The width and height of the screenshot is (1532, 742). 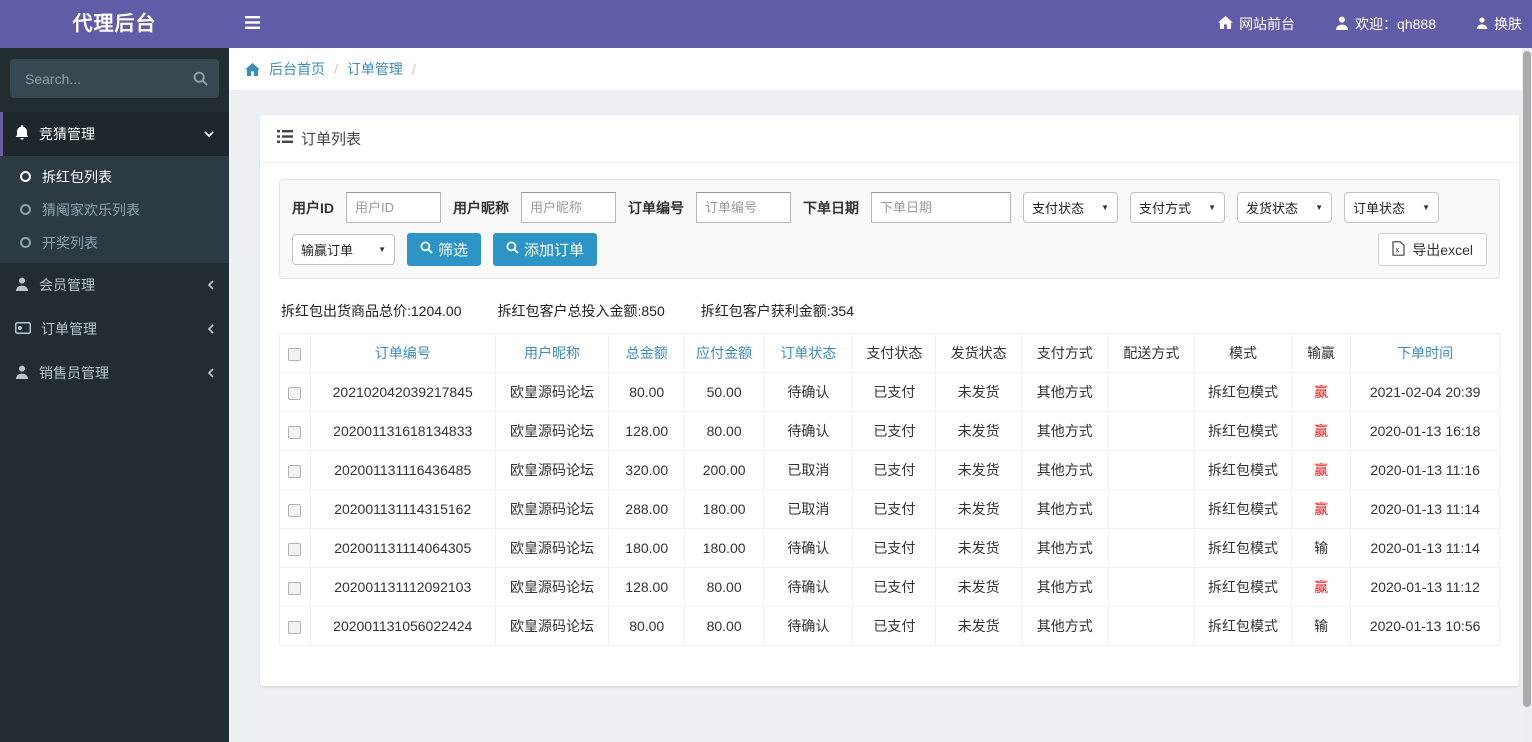 What do you see at coordinates (114, 134) in the screenshot?
I see `sidebar-item-guess-management: 竞猜管理` at bounding box center [114, 134].